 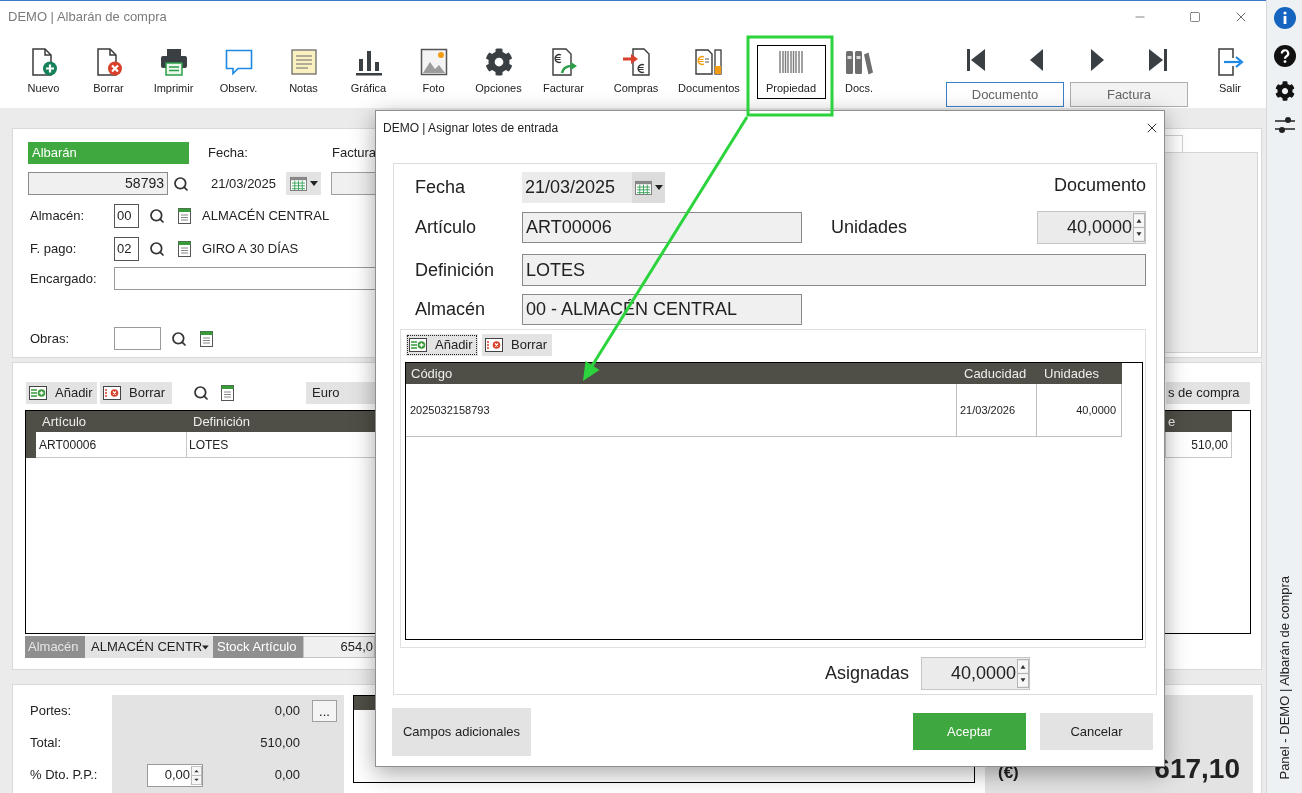 I want to click on field-label: F. pago:, so click(x=53, y=249).